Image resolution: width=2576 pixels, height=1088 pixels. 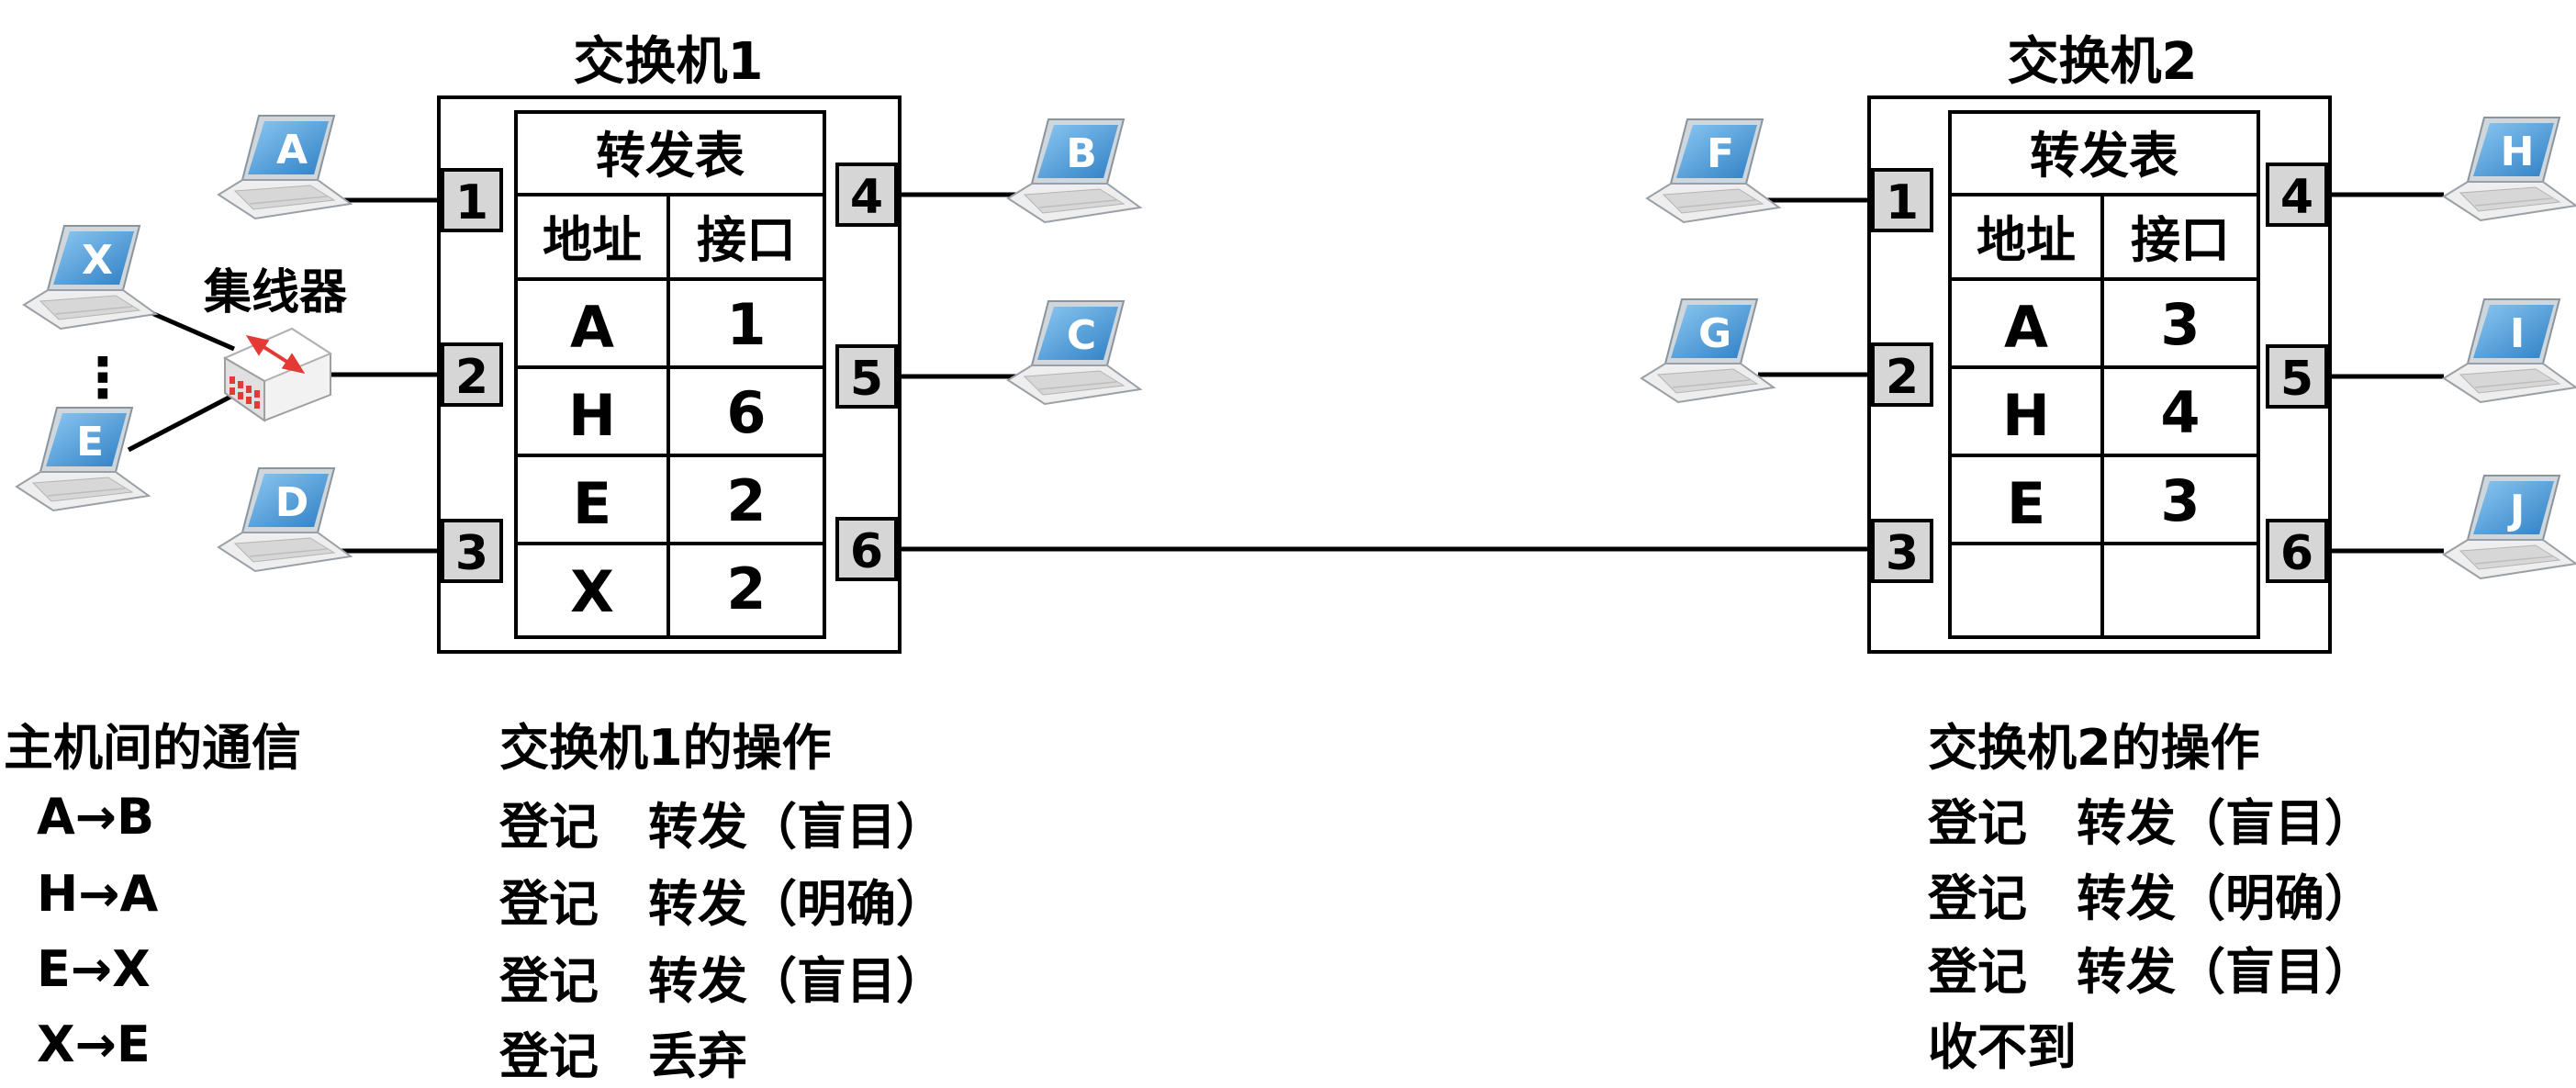 What do you see at coordinates (746, 324) in the screenshot?
I see `table-cell-port: 1` at bounding box center [746, 324].